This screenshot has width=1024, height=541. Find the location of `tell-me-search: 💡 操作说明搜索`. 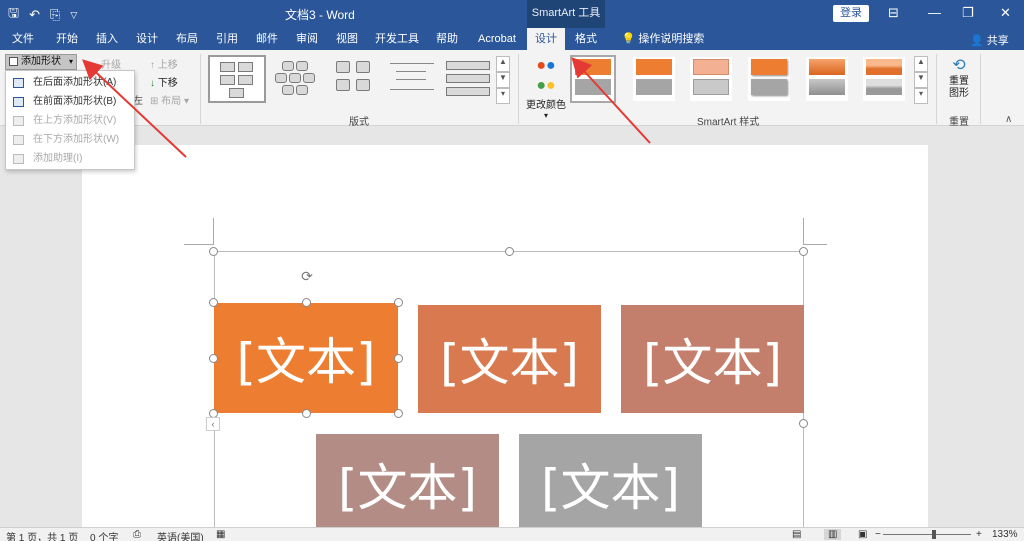

tell-me-search: 💡 操作说明搜索 is located at coordinates (663, 39).